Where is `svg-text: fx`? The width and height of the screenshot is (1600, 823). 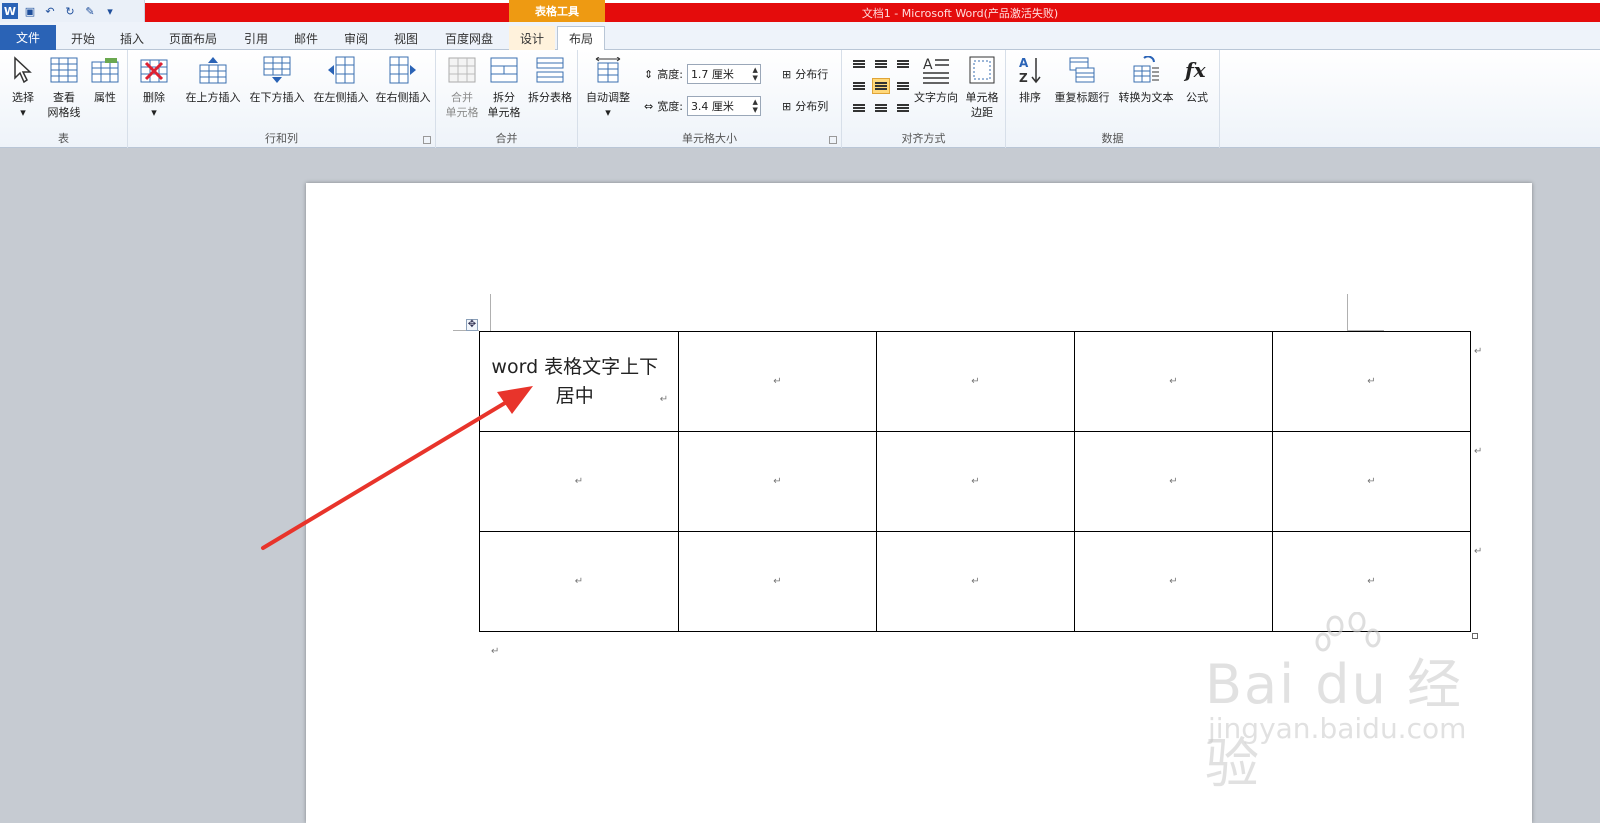 svg-text: fx is located at coordinates (1195, 70).